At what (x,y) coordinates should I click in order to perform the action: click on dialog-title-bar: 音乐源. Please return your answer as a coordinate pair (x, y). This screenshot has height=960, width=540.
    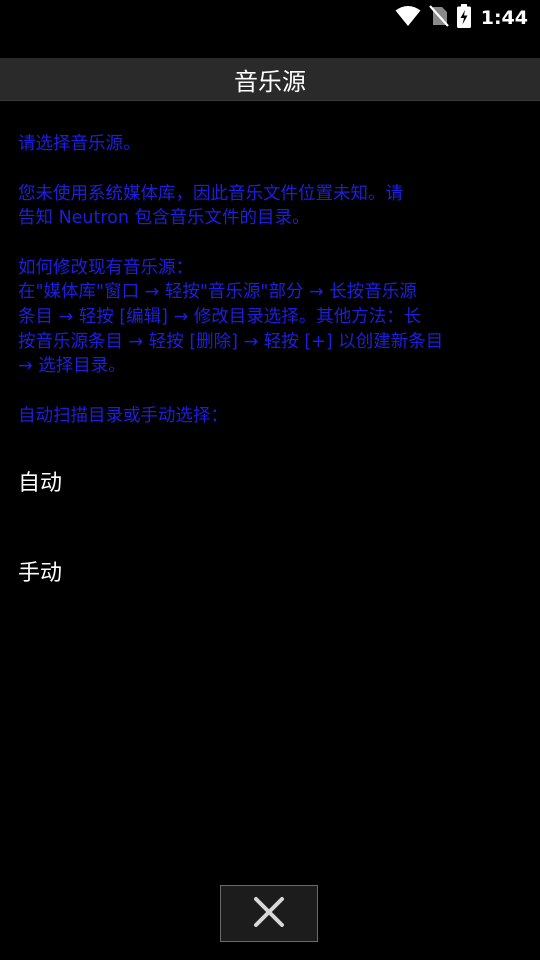
    Looking at the image, I should click on (270, 79).